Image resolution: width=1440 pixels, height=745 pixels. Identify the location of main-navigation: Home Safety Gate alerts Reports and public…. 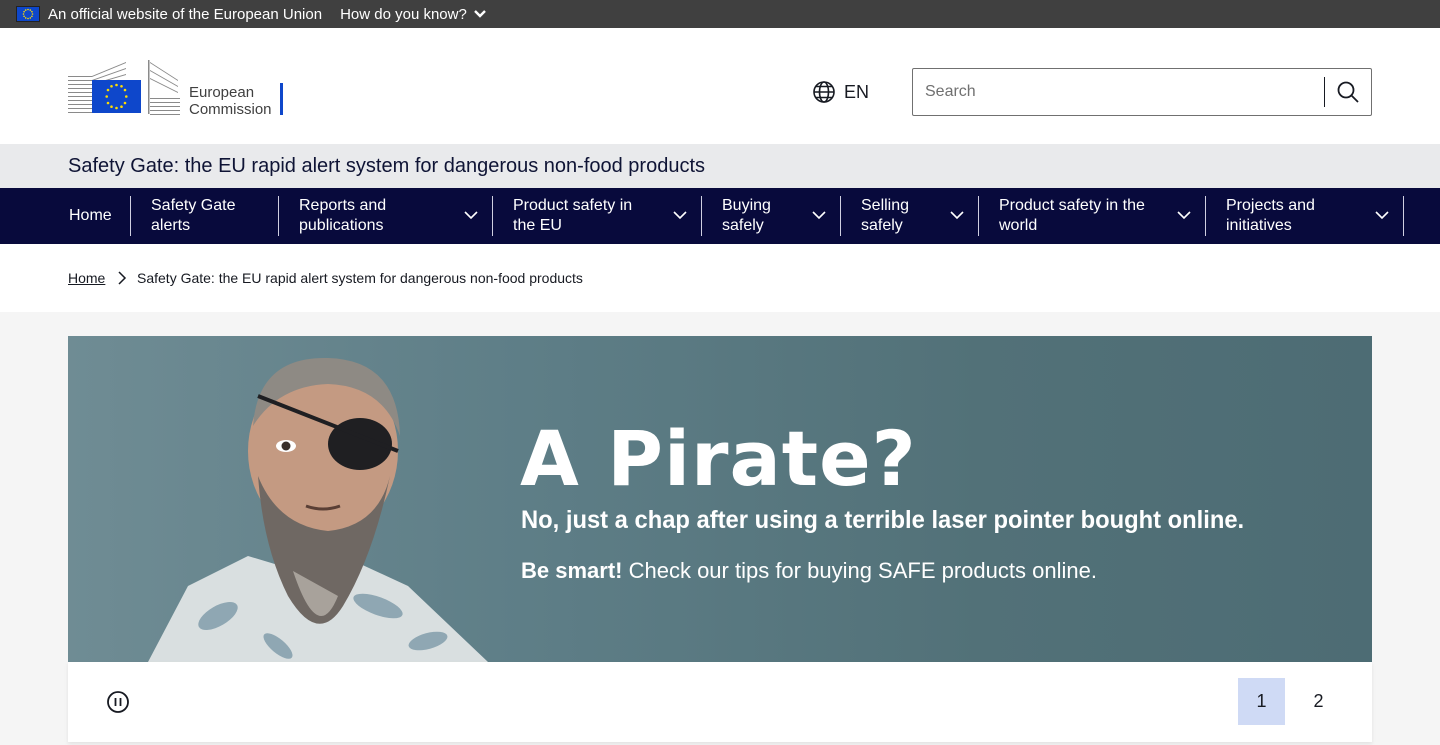
(720, 216).